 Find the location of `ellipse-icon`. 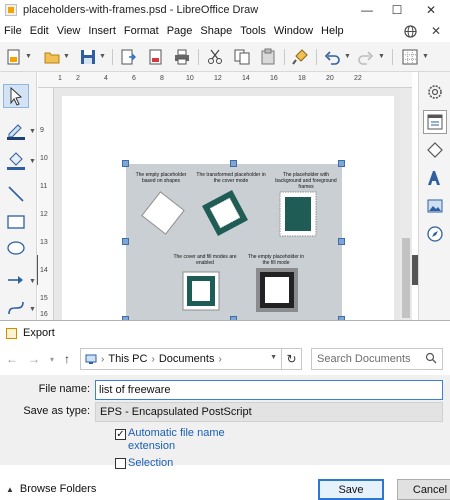

ellipse-icon is located at coordinates (16, 248).